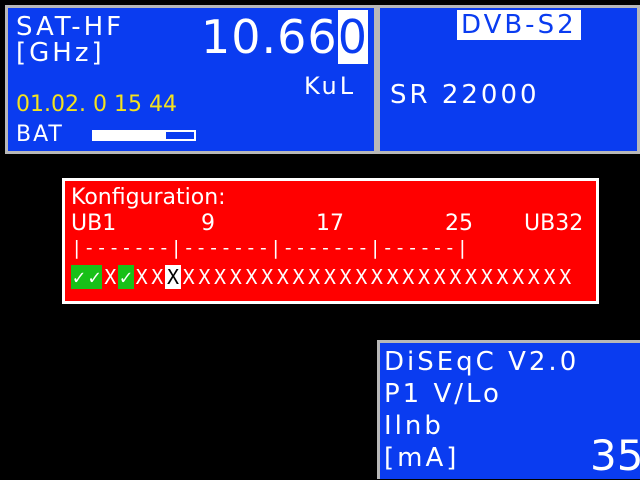 Image resolution: width=640 pixels, height=480 pixels. I want to click on ub-slot-29: X, so click(518, 277).